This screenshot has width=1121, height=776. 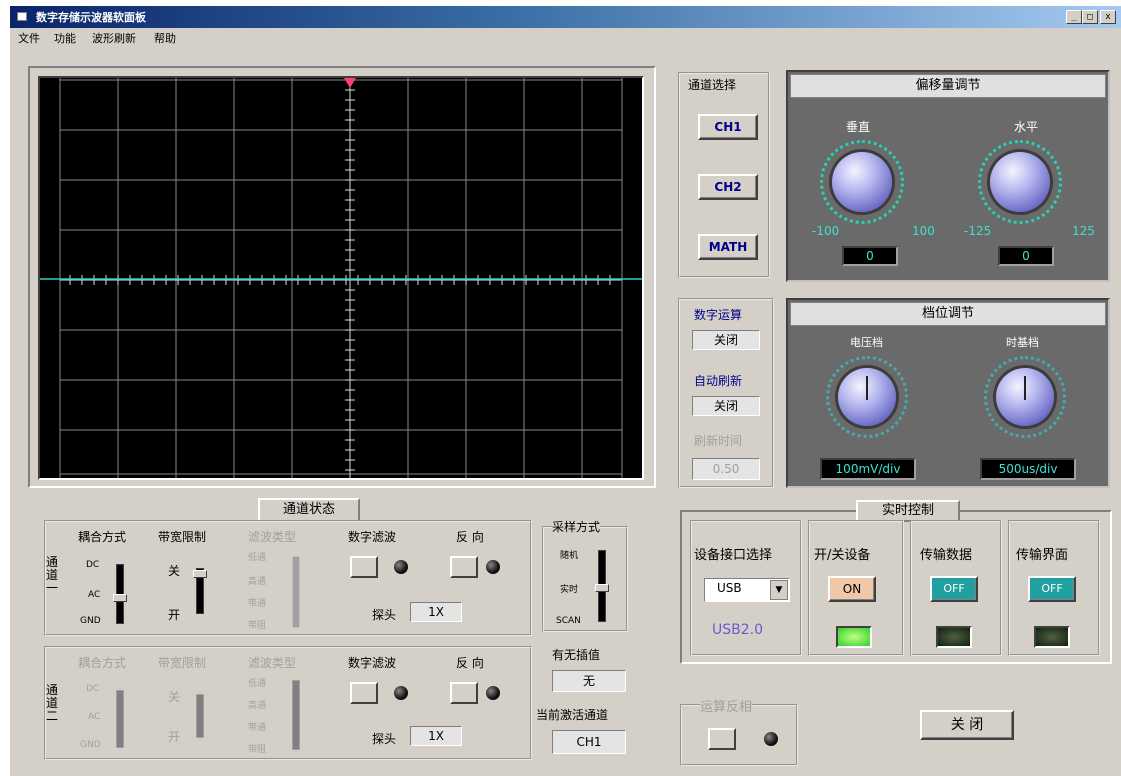 What do you see at coordinates (257, 558) in the screenshot?
I see `ch1-filter-lowpass: 低通` at bounding box center [257, 558].